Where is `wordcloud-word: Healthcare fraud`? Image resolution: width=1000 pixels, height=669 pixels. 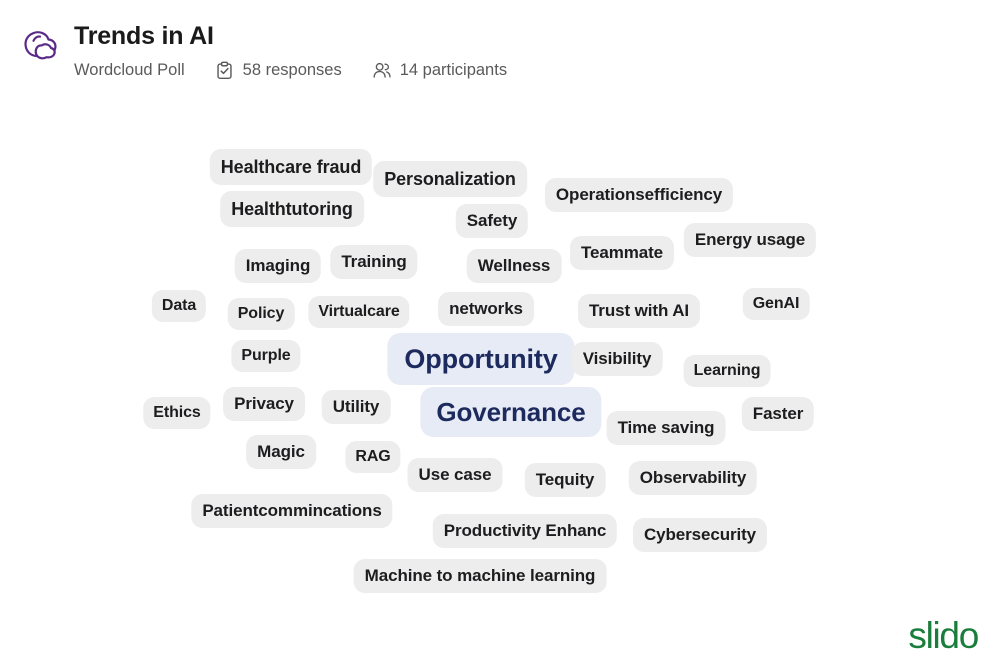 wordcloud-word: Healthcare fraud is located at coordinates (291, 167).